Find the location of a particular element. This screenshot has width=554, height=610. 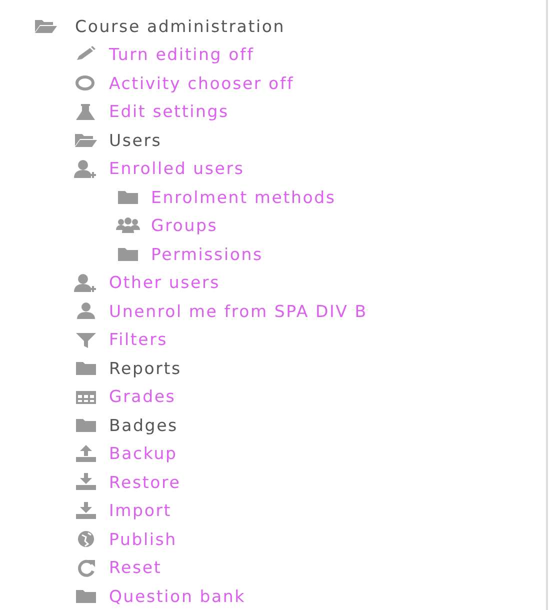

nav-link: Publish is located at coordinates (143, 539).